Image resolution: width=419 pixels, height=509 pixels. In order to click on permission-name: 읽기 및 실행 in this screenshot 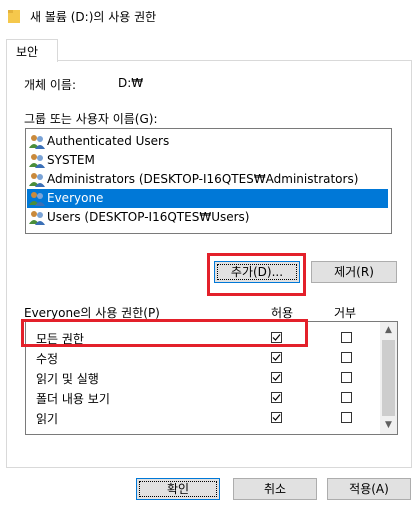, I will do `click(67, 379)`.